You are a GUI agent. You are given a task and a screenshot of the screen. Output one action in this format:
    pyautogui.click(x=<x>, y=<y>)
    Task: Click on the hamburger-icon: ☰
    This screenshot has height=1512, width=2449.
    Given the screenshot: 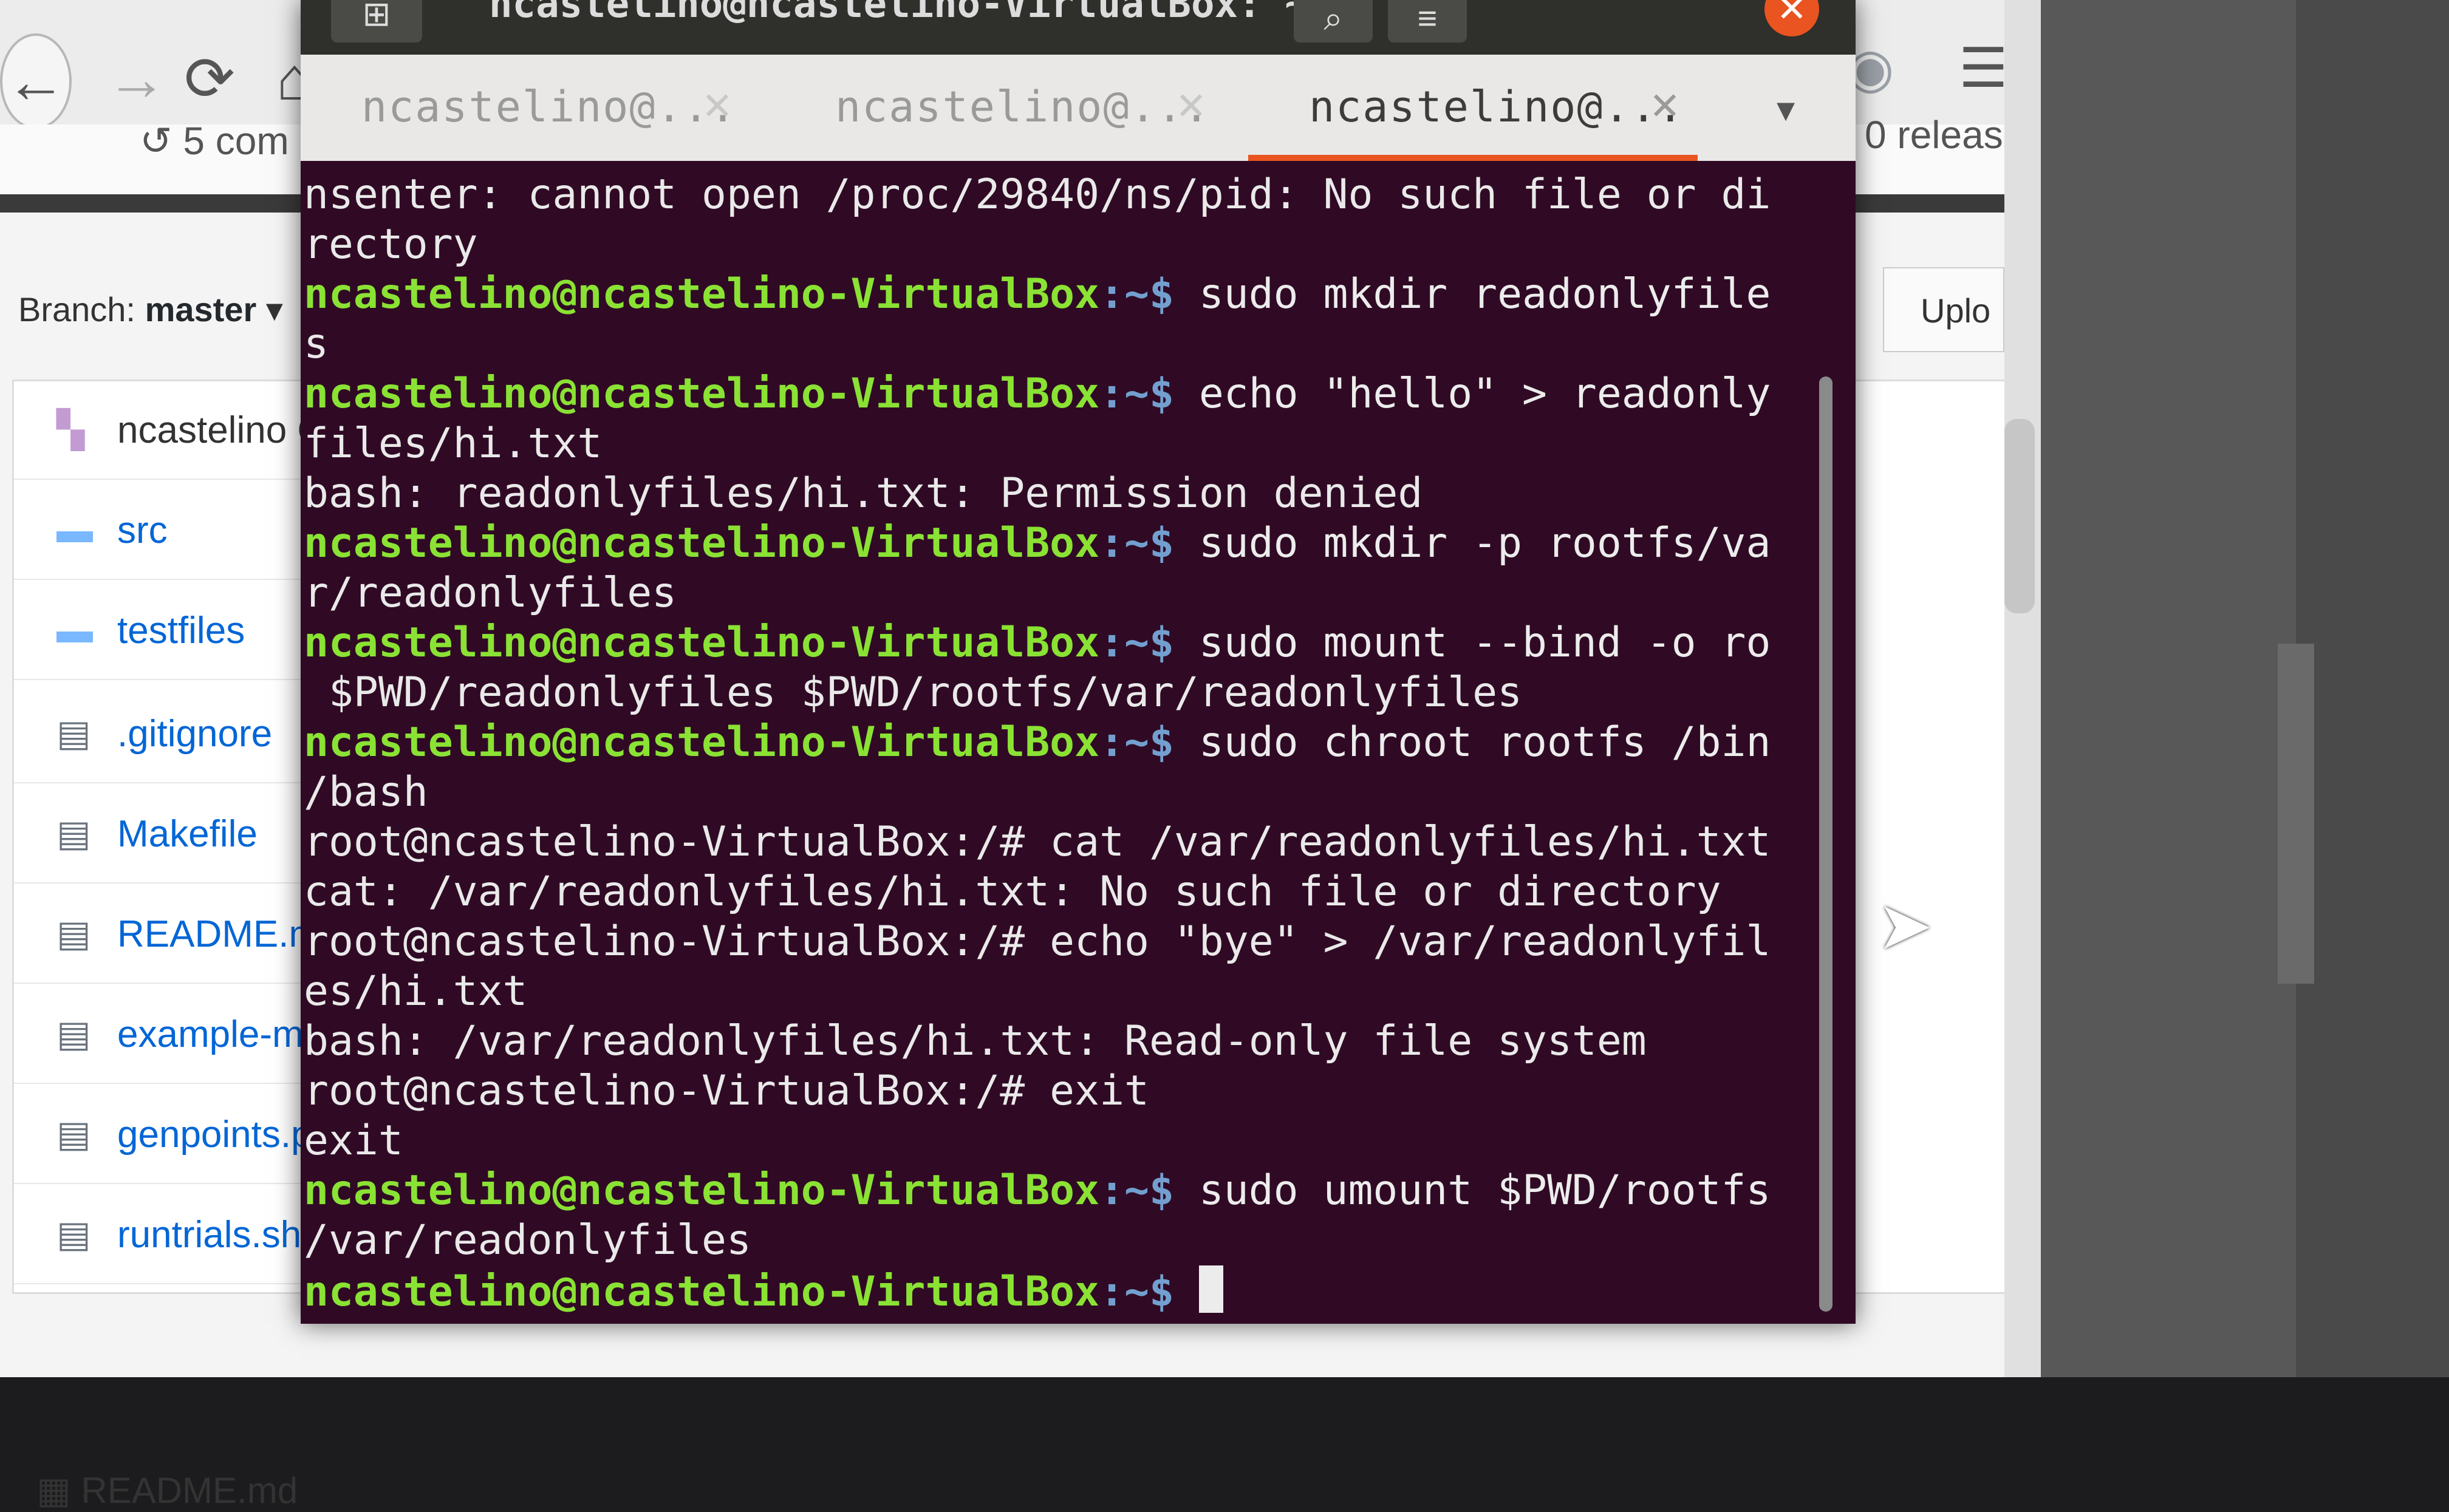 What is the action you would take?
    pyautogui.click(x=1983, y=68)
    